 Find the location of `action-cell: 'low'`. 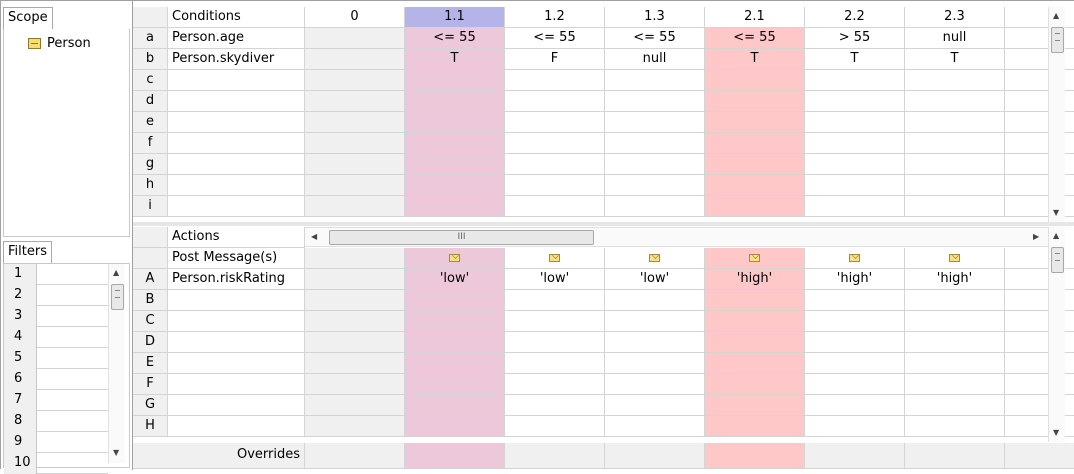

action-cell: 'low' is located at coordinates (455, 279).